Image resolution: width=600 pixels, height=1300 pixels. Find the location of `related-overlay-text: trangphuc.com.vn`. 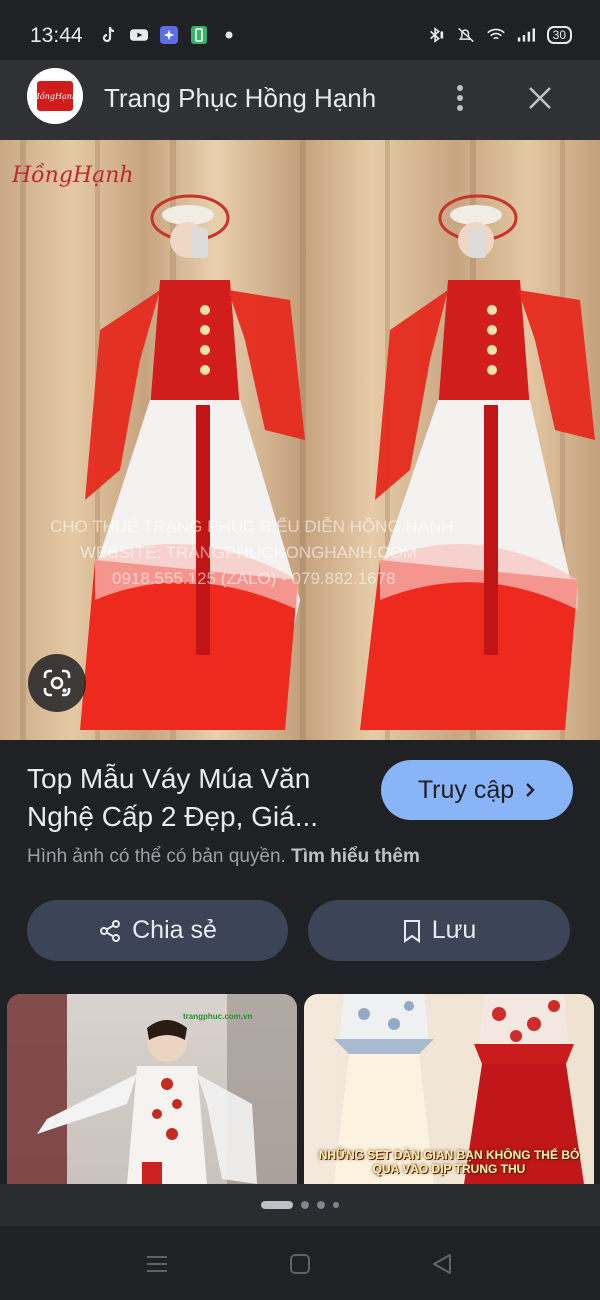

related-overlay-text: trangphuc.com.vn is located at coordinates (218, 1016).